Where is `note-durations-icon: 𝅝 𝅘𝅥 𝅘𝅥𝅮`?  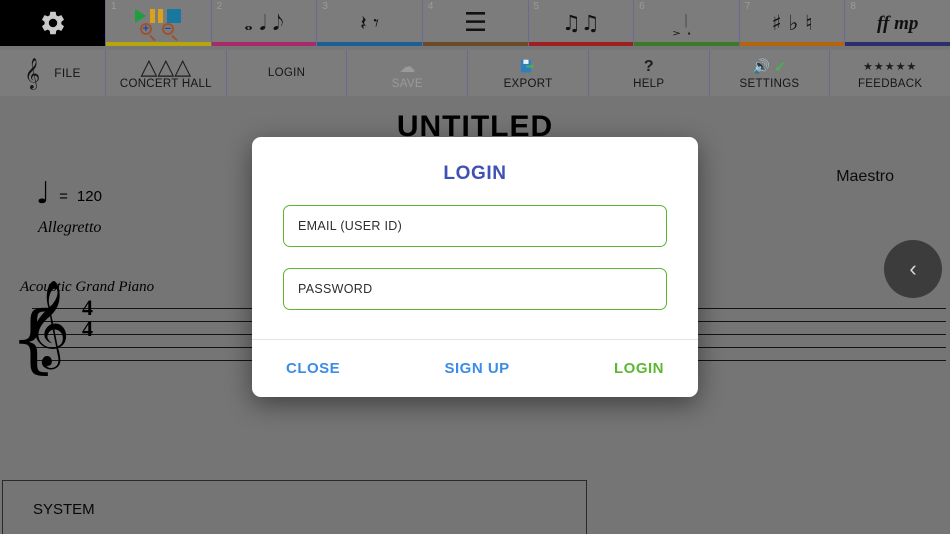 note-durations-icon: 𝅝 𝅘𝅥 𝅘𝅥𝅮 is located at coordinates (264, 22).